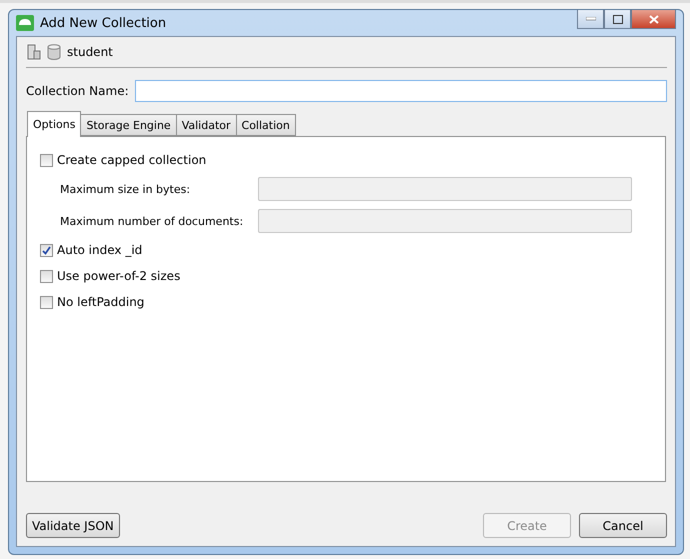 The width and height of the screenshot is (690, 559). Describe the element at coordinates (623, 525) in the screenshot. I see `cancel-button: Cancel` at that location.